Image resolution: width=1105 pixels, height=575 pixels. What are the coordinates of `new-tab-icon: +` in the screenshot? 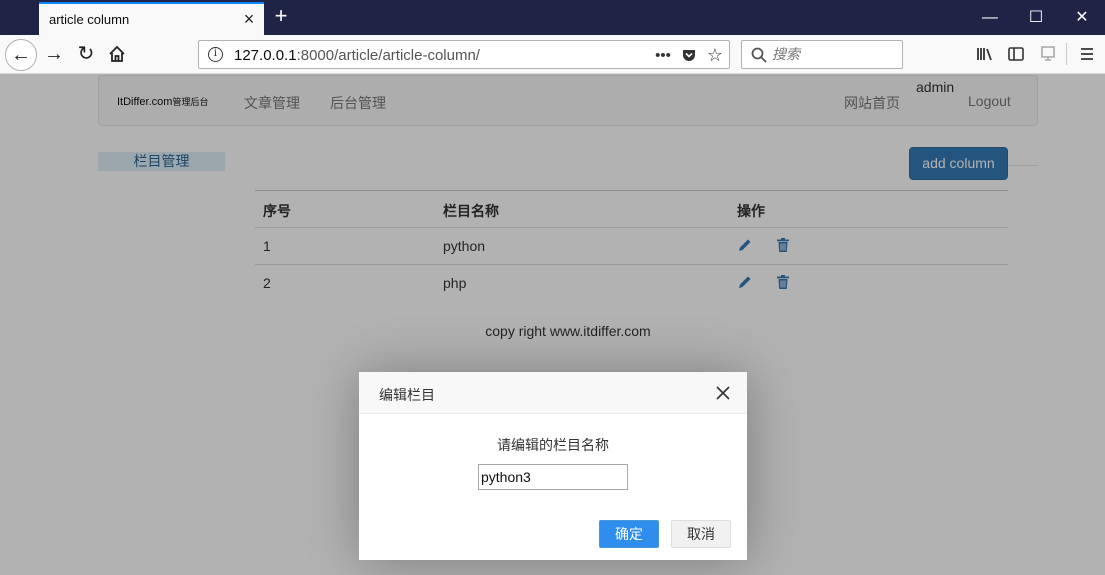 It's located at (281, 16).